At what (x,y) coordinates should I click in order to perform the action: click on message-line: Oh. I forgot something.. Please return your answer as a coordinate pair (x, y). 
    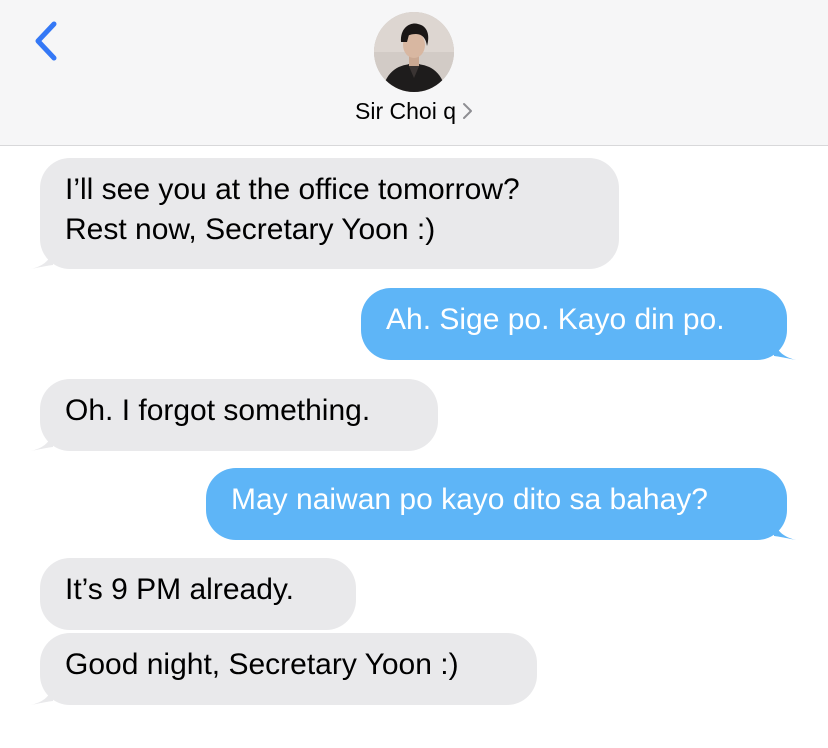
    Looking at the image, I should click on (218, 410).